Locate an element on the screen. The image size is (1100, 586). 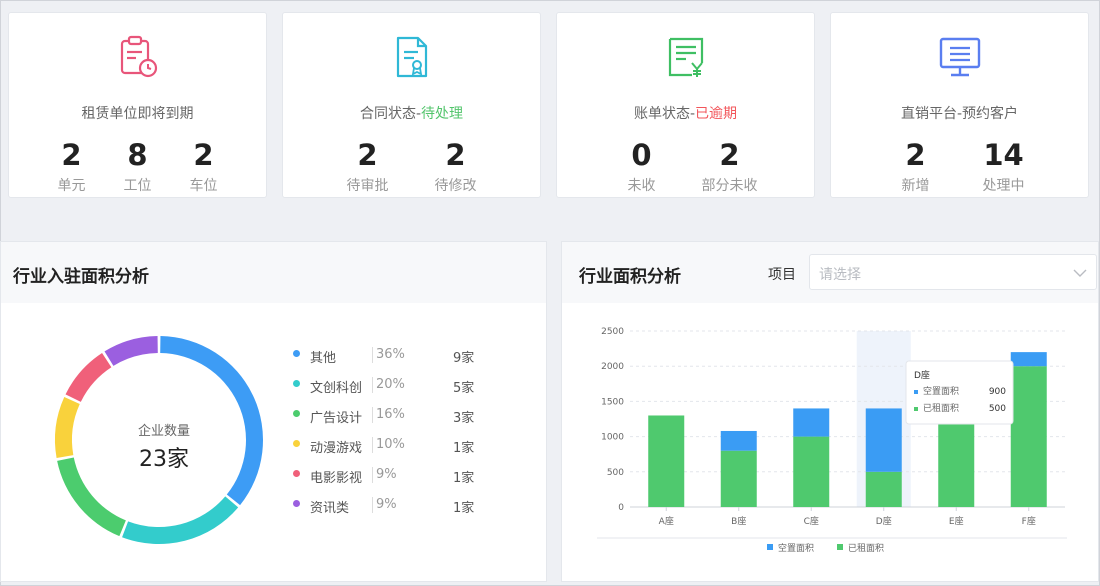
x-tick-label: A座 is located at coordinates (666, 521).